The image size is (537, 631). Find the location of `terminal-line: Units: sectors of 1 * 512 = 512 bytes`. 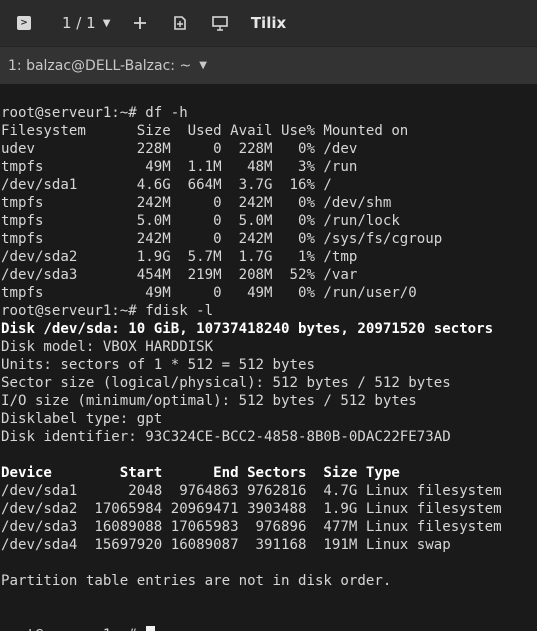

terminal-line: Units: sectors of 1 * 512 = 512 bytes is located at coordinates (158, 365).